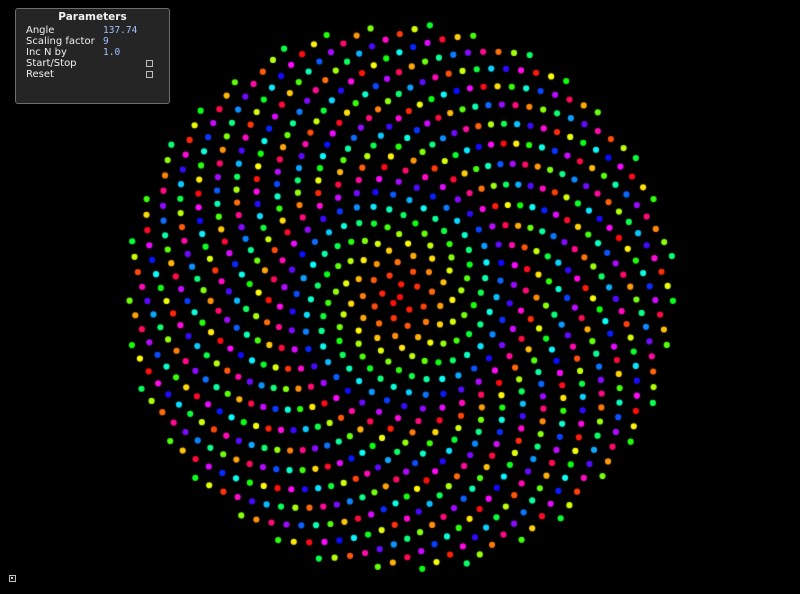  Describe the element at coordinates (111, 52) in the screenshot. I see `inc-n-by-value: 1.0` at that location.